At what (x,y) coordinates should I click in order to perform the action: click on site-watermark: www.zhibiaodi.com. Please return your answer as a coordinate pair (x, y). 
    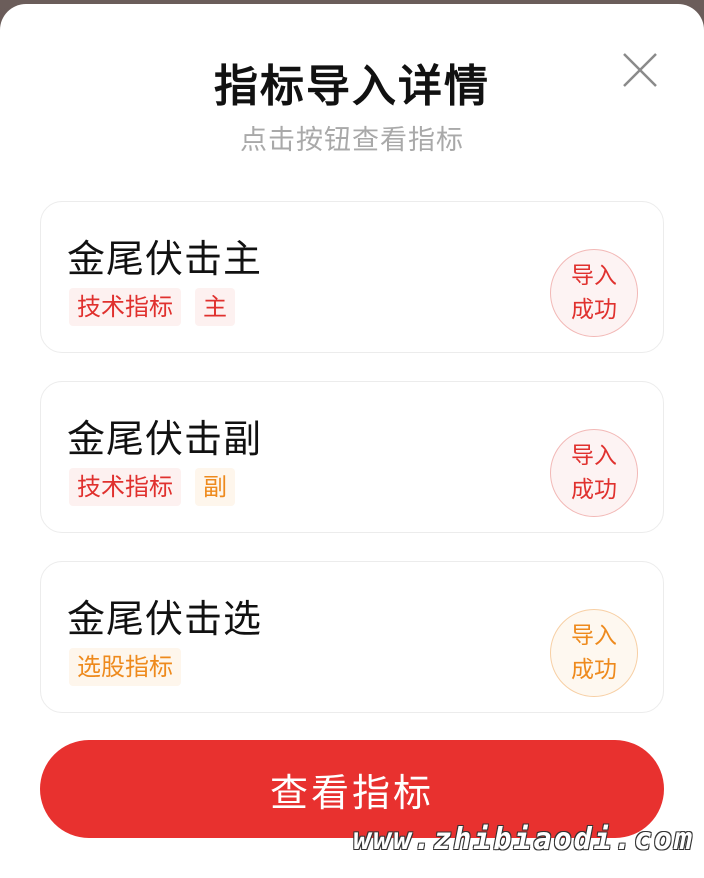
    Looking at the image, I should click on (523, 839).